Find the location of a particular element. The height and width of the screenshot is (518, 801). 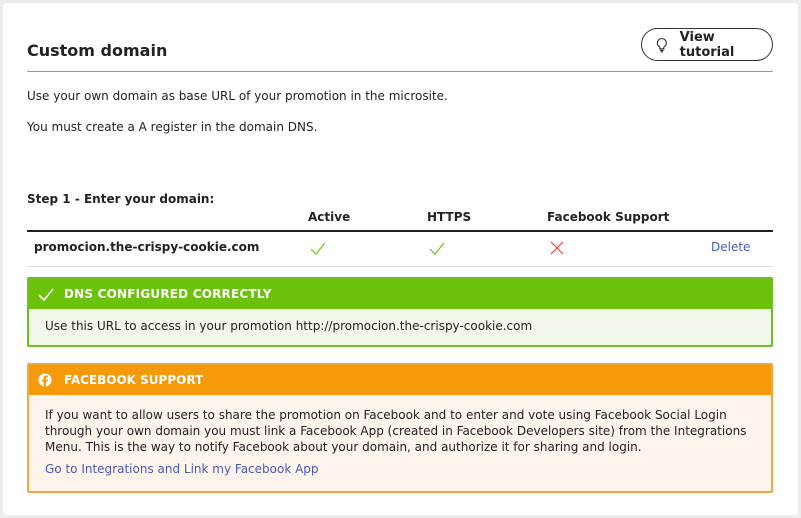

row-divider is located at coordinates (400, 266).